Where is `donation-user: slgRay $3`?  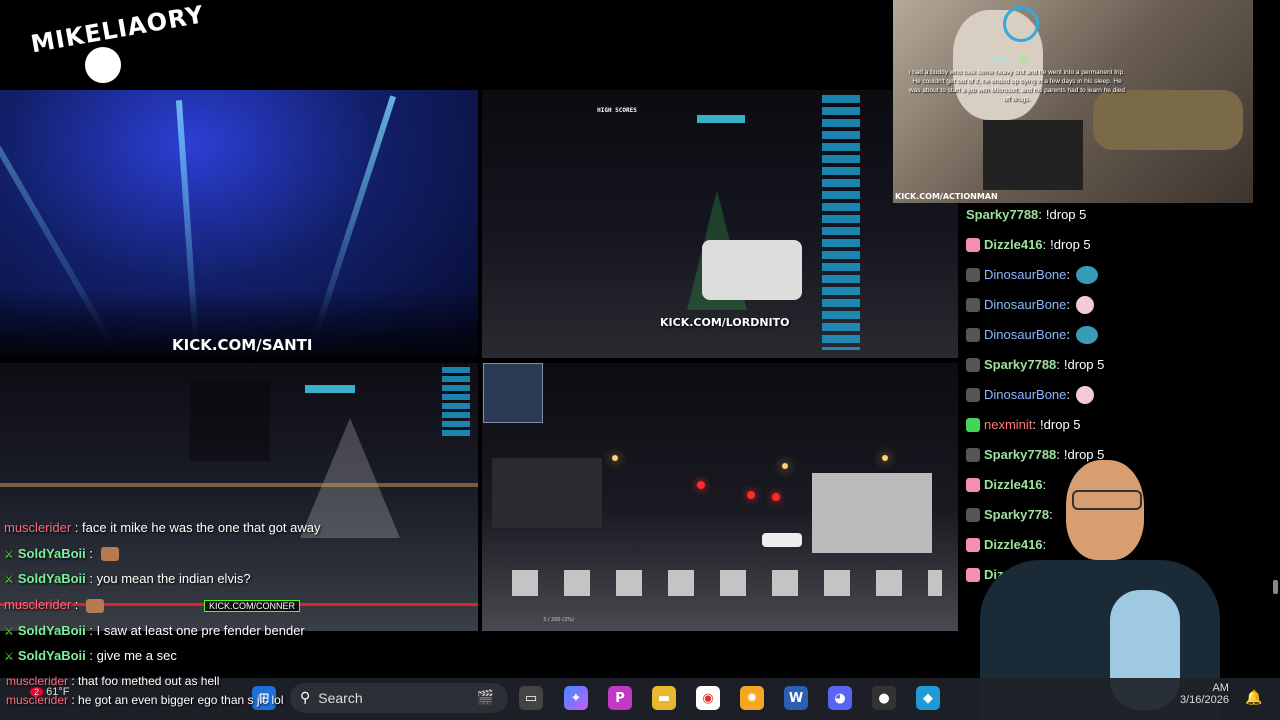
donation-user: slgRay $3 is located at coordinates (1009, 59).